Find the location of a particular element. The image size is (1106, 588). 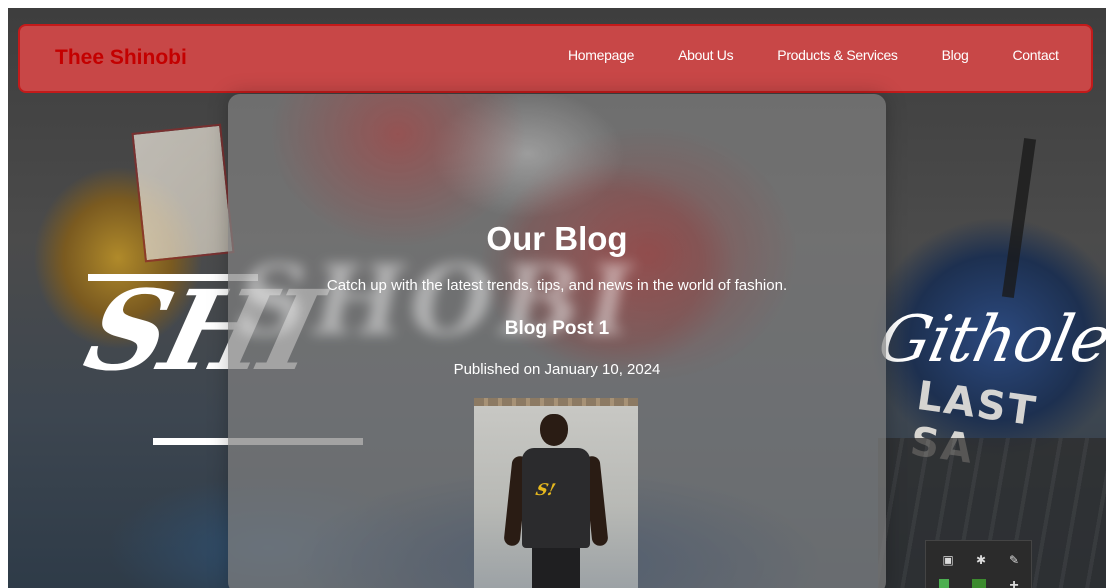

blurred-background-art: SHOBI is located at coordinates (438, 300).